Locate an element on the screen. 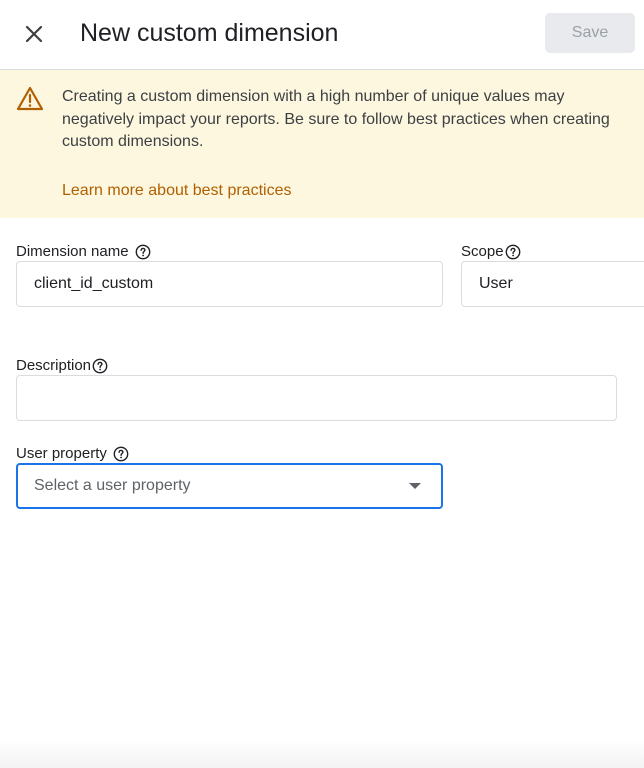 The image size is (644, 768). dimension-name-label: Dimension name is located at coordinates (83, 252).